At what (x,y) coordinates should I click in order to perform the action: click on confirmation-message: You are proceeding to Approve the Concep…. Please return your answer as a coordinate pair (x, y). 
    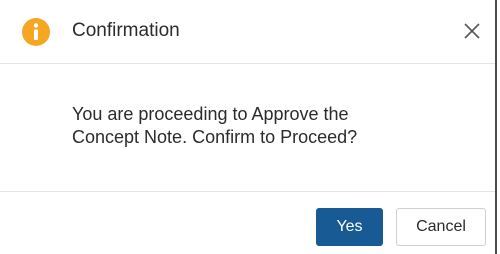
    Looking at the image, I should click on (252, 126).